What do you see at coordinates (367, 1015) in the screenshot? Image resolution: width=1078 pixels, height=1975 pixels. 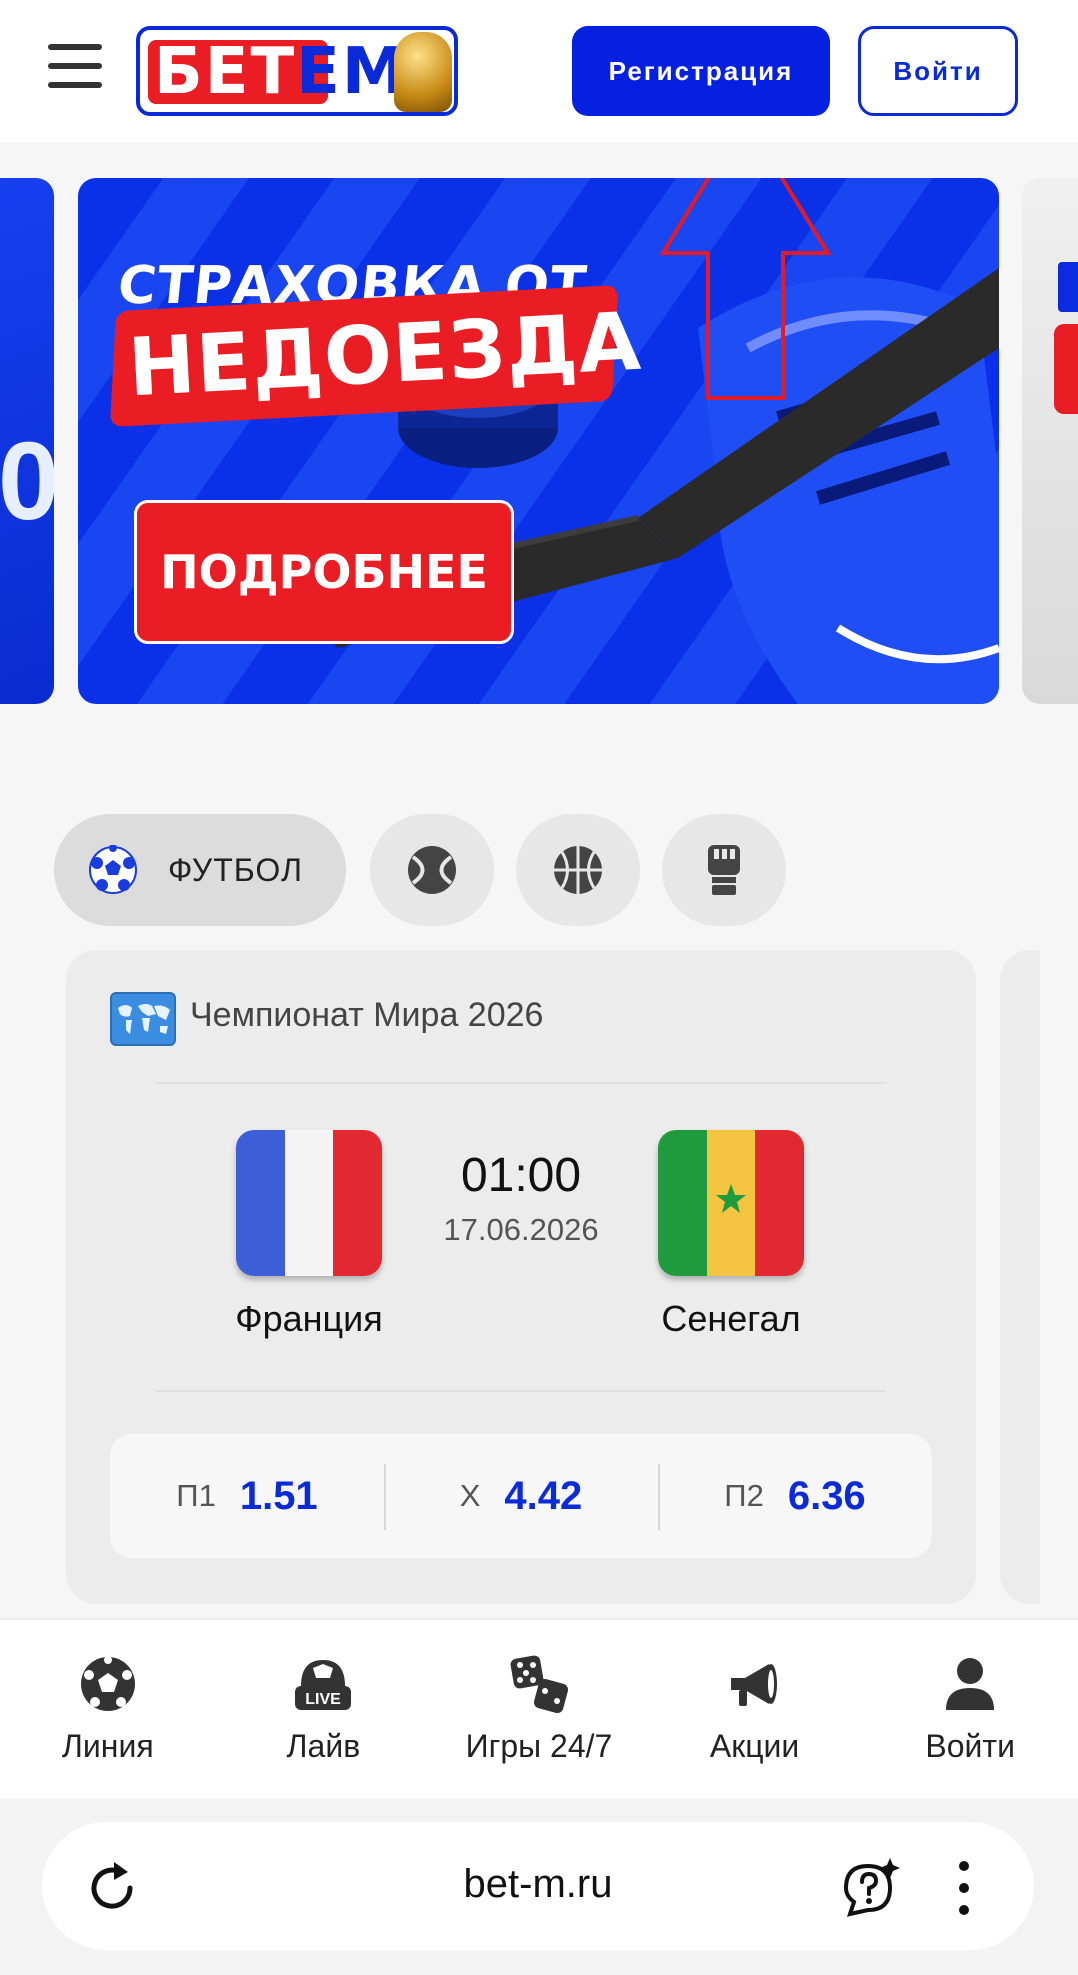 I see `league-name: Чемпионат Мира 2026` at bounding box center [367, 1015].